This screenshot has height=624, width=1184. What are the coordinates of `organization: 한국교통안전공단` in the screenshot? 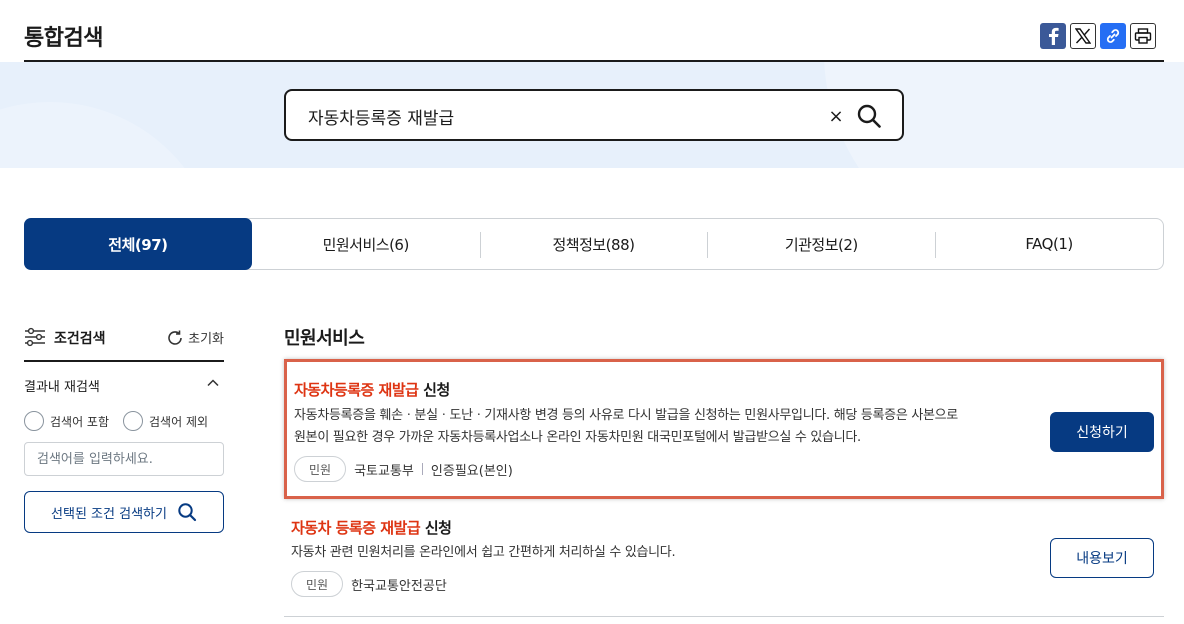 It's located at (399, 586).